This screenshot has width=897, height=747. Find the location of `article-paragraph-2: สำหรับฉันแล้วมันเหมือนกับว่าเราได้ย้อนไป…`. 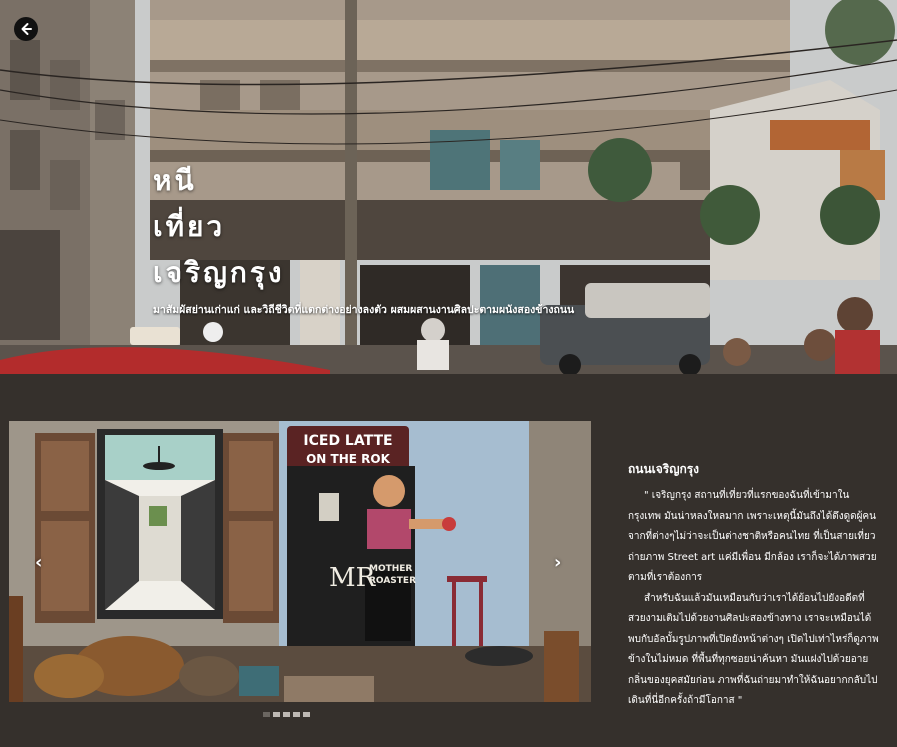

article-paragraph-2: สำหรับฉันแล้วมันเหมือนกับว่าเราได้ย้อนไป… is located at coordinates (753, 649).